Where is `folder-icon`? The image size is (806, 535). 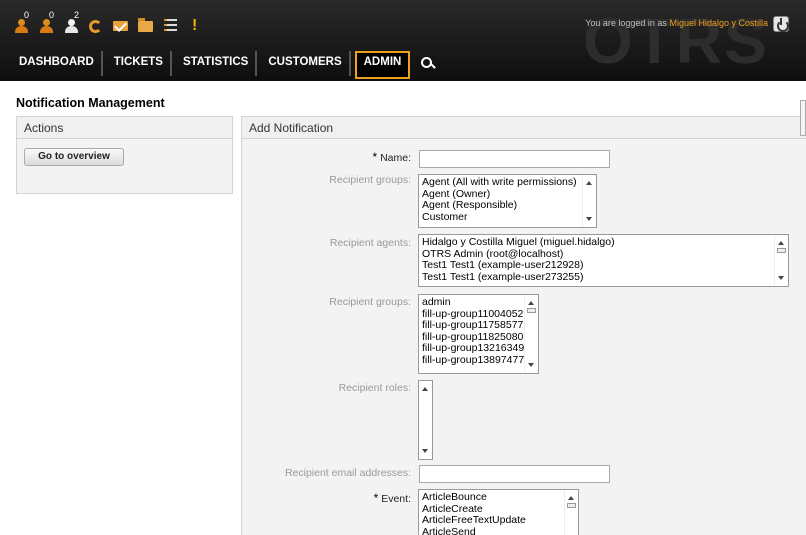 folder-icon is located at coordinates (146, 26).